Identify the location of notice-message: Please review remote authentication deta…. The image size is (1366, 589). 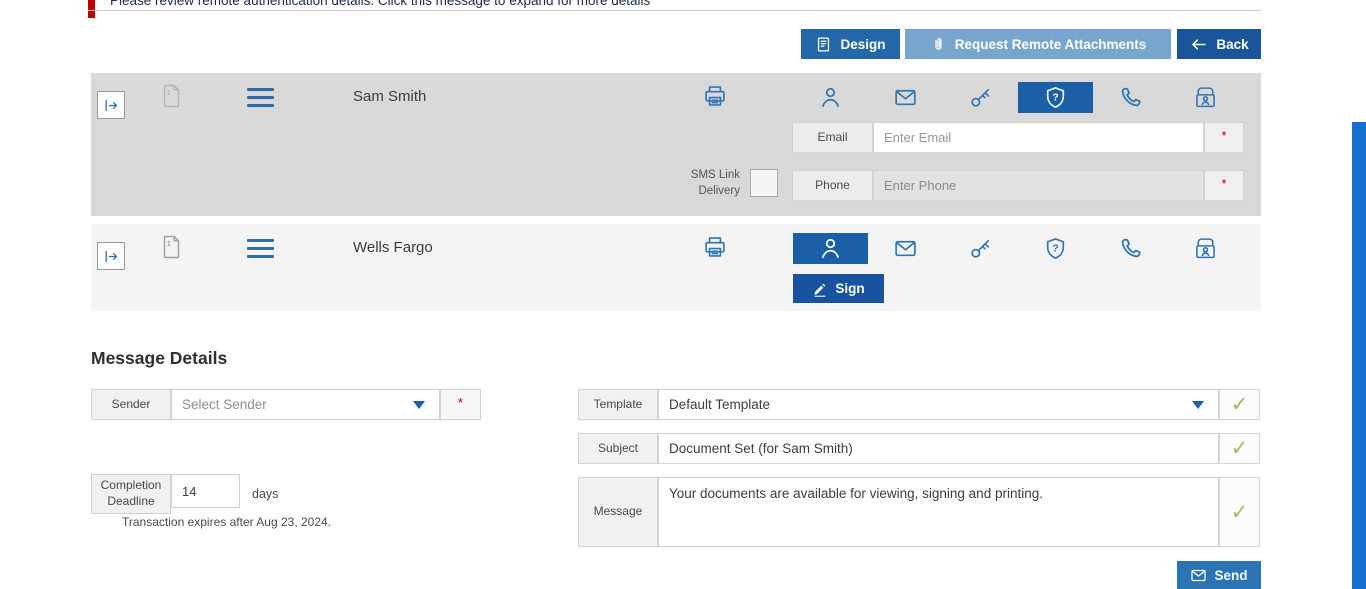
(380, 4).